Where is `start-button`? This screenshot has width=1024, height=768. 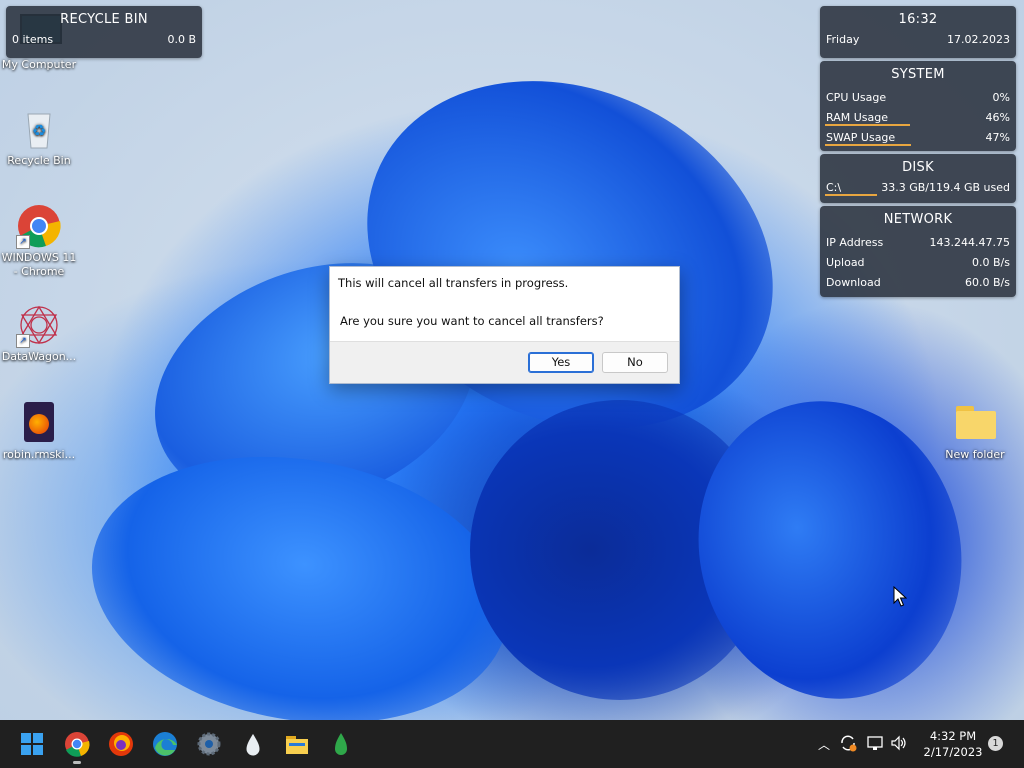 start-button is located at coordinates (32, 744).